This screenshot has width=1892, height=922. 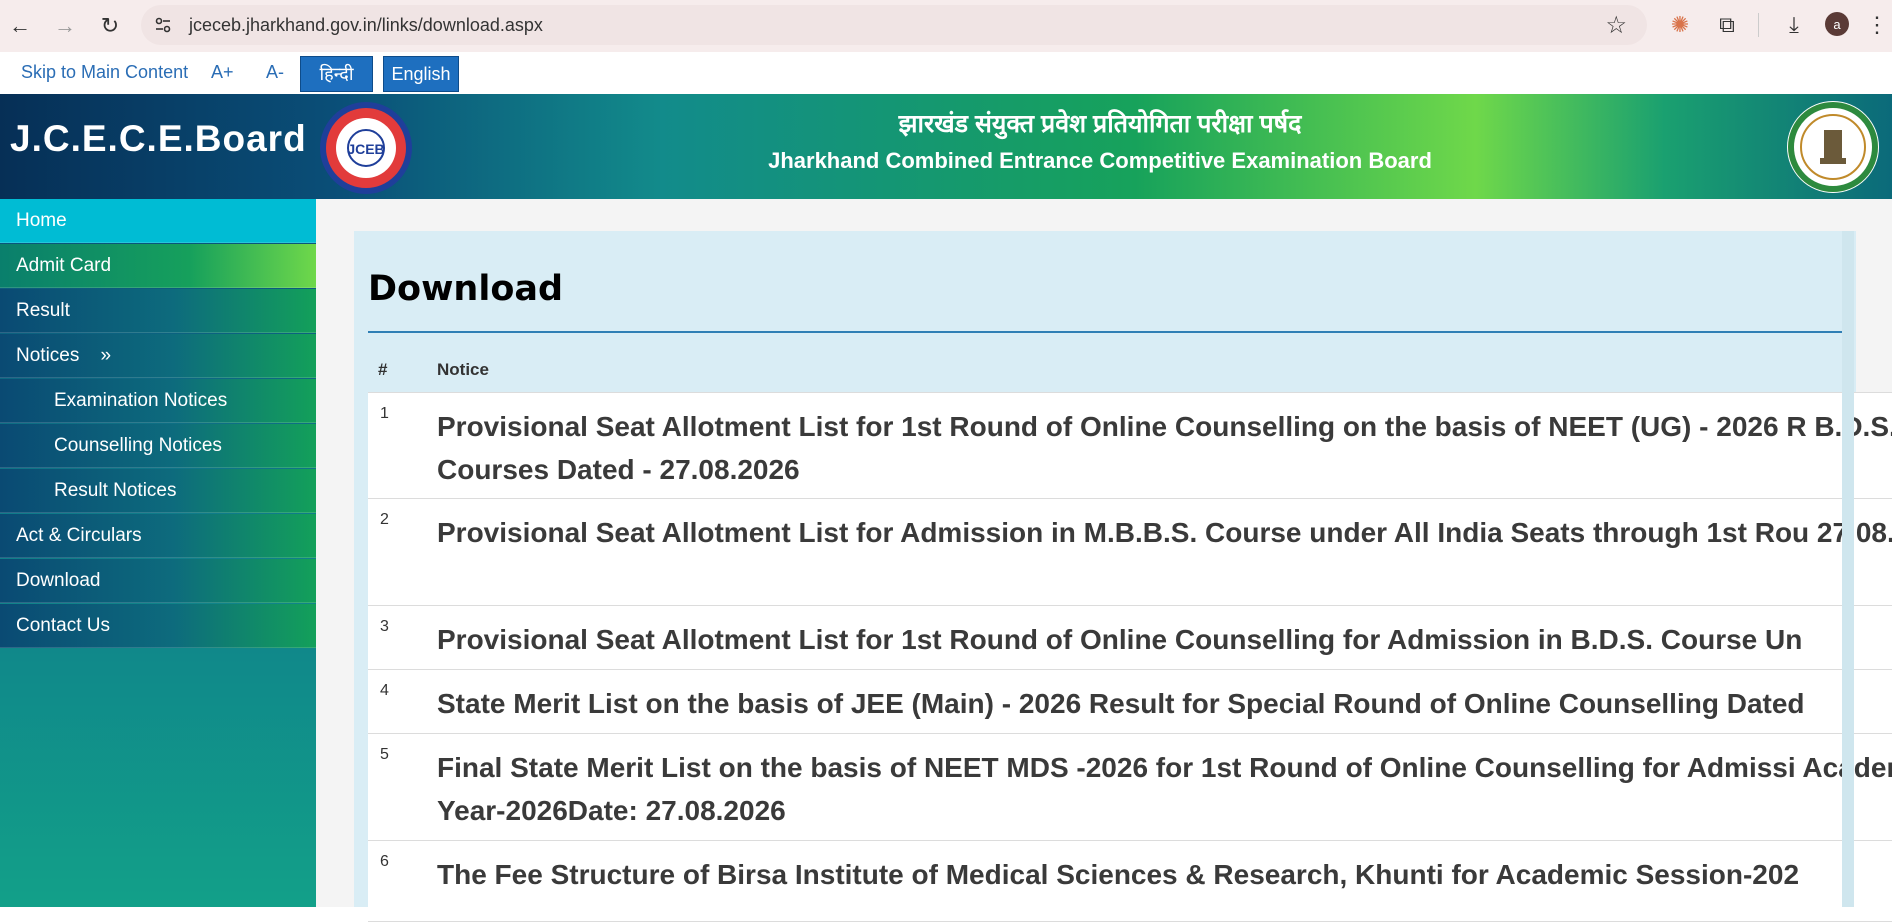 What do you see at coordinates (222, 72) in the screenshot?
I see `font-increase-link: A+` at bounding box center [222, 72].